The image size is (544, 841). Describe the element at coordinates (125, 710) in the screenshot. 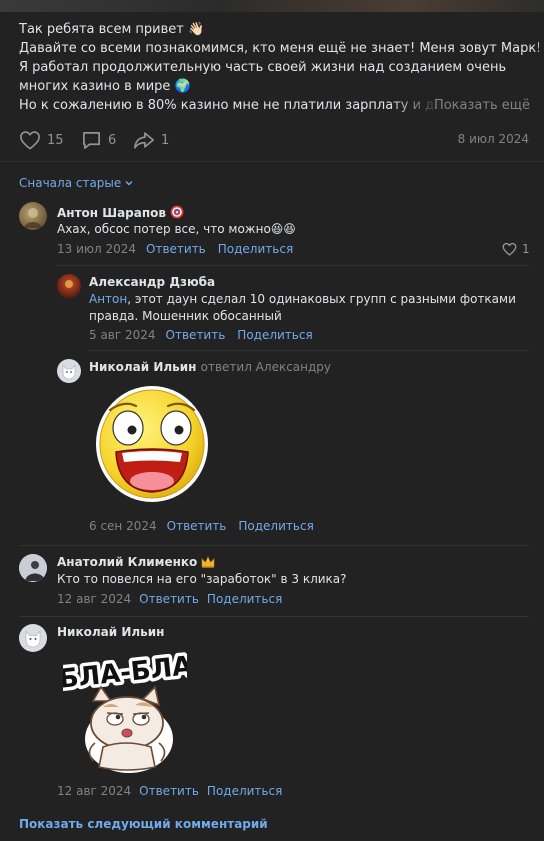

I see `cat-blah-blah-sticker: БЛА-БЛА БЛА-БЛА` at that location.